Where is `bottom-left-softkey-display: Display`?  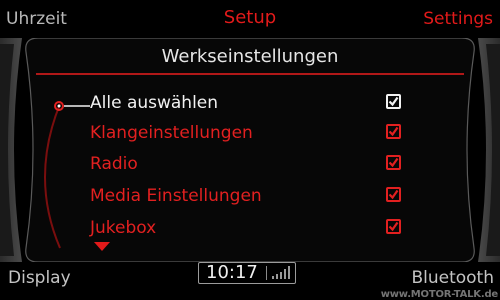
bottom-left-softkey-display: Display is located at coordinates (39, 278).